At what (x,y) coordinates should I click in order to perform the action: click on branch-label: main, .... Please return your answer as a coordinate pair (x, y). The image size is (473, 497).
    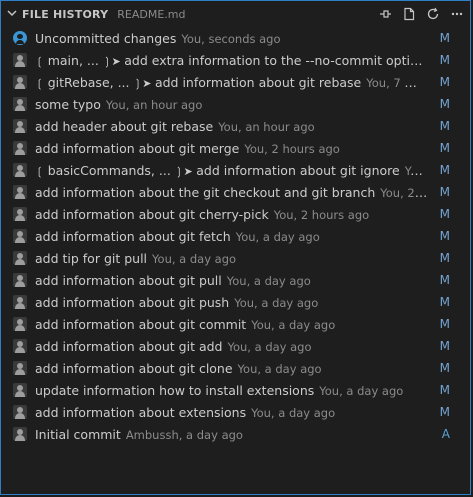
    Looking at the image, I should click on (73, 60).